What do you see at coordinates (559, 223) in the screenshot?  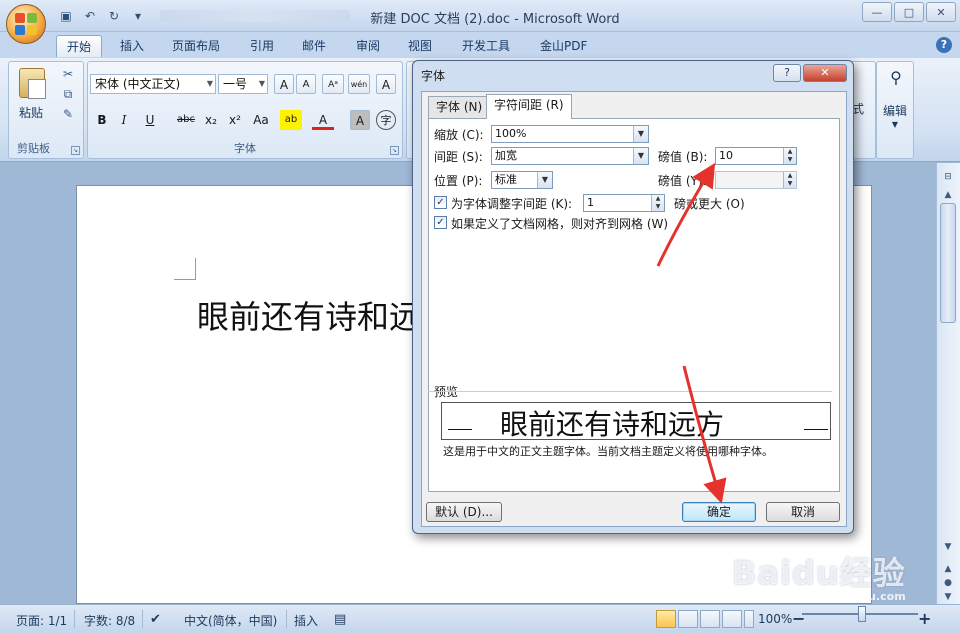 I see `snap-to-grid-label: 如果定义了文档网格，则对齐到网格 (W)` at bounding box center [559, 223].